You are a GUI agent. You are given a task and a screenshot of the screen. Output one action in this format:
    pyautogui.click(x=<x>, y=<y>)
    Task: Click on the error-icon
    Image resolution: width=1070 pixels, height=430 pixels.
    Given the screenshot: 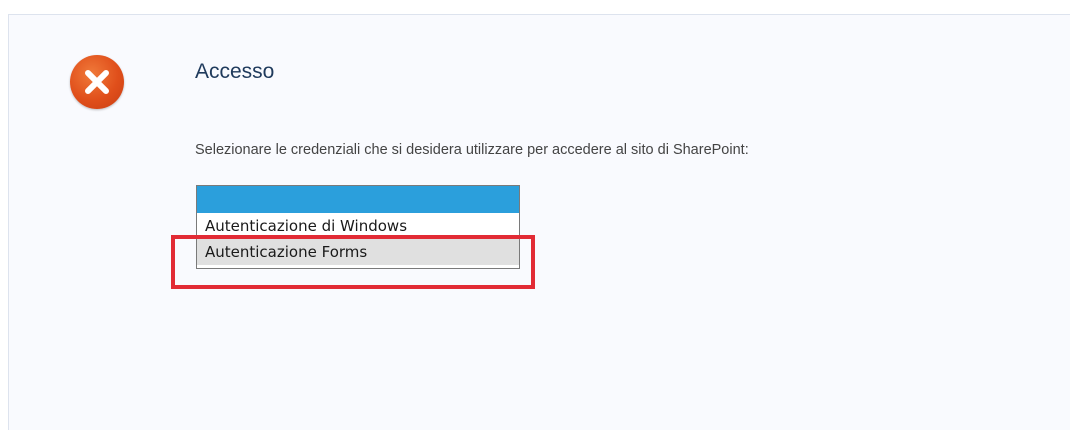 What is the action you would take?
    pyautogui.click(x=97, y=82)
    